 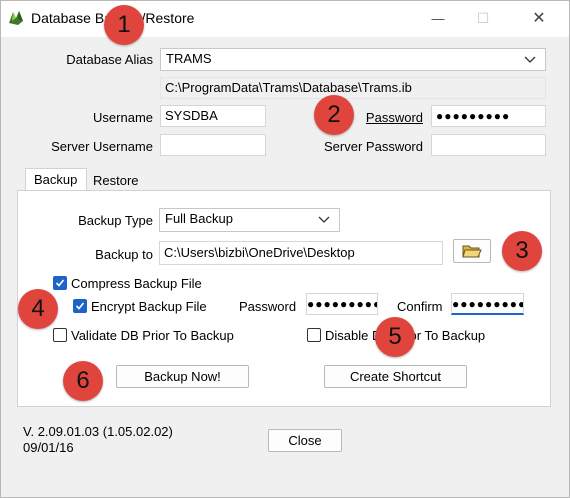 What do you see at coordinates (353, 59) in the screenshot?
I see `database-alias-select: TRAMS` at bounding box center [353, 59].